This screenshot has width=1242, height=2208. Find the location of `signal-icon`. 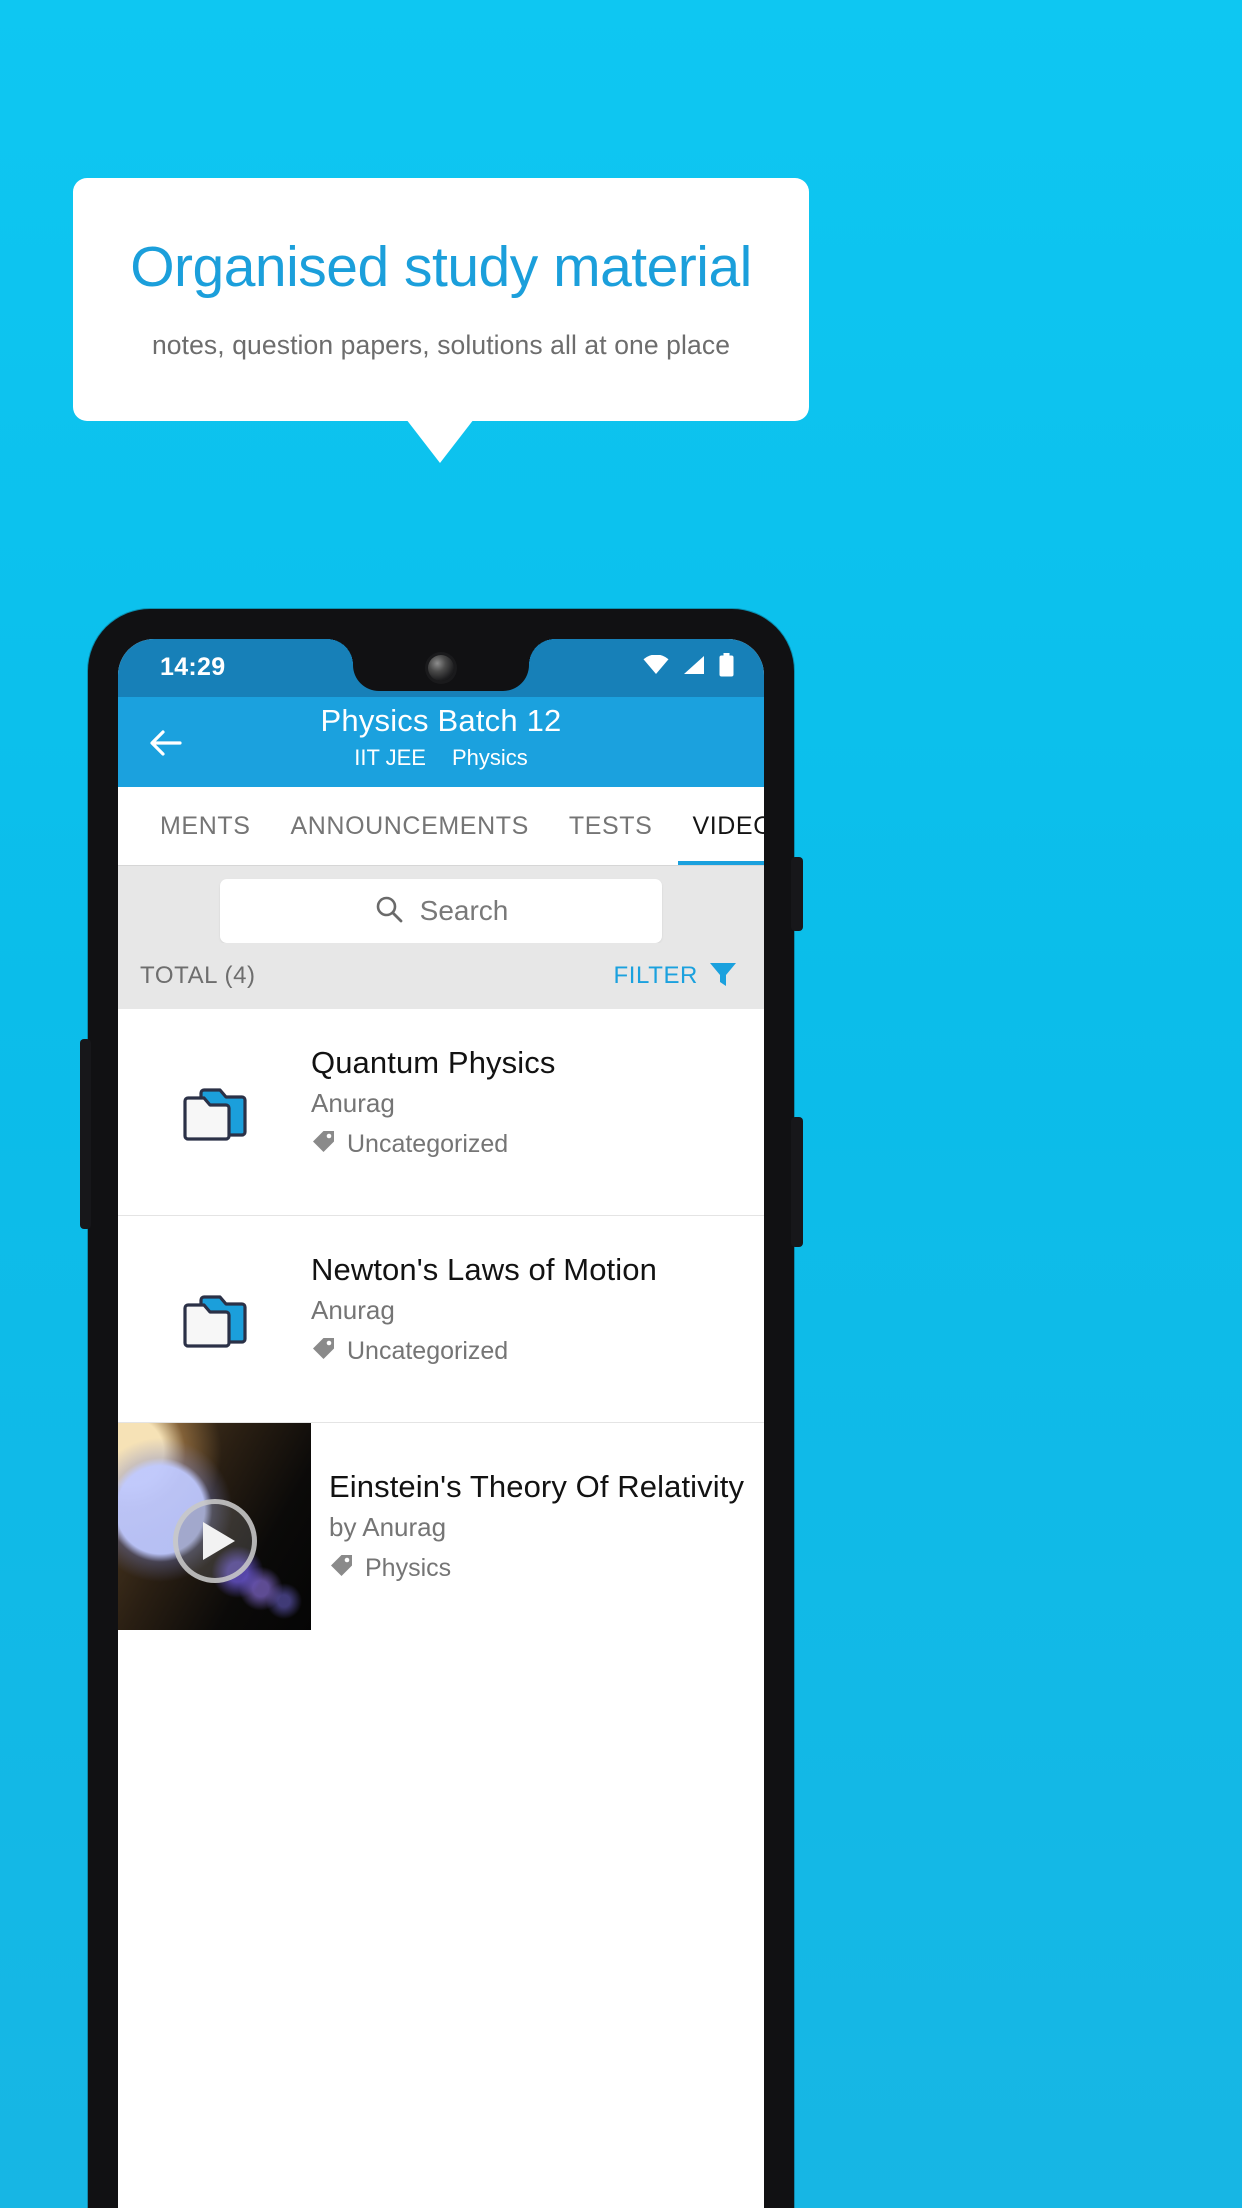

signal-icon is located at coordinates (694, 667).